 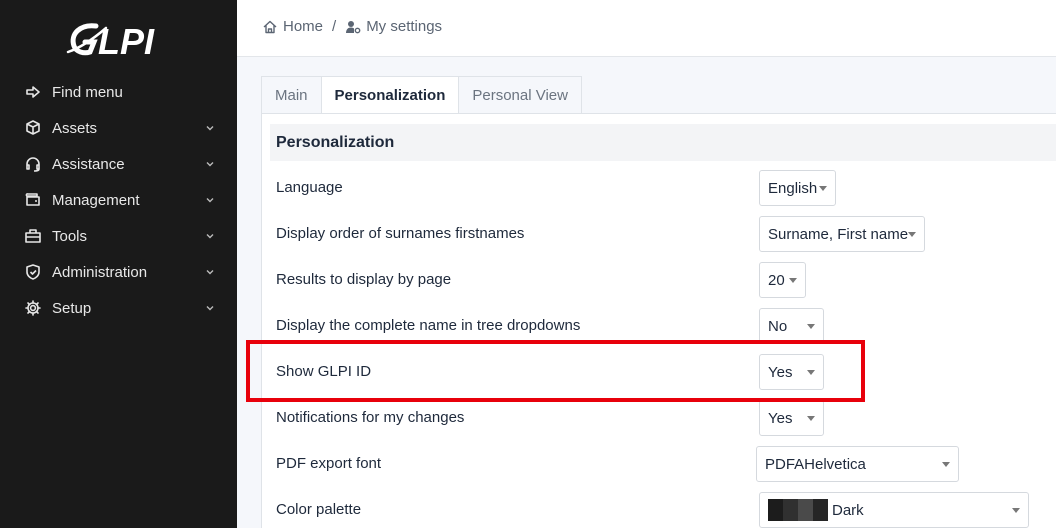 I want to click on name-order-select-value: Surname, First name, so click(x=838, y=234).